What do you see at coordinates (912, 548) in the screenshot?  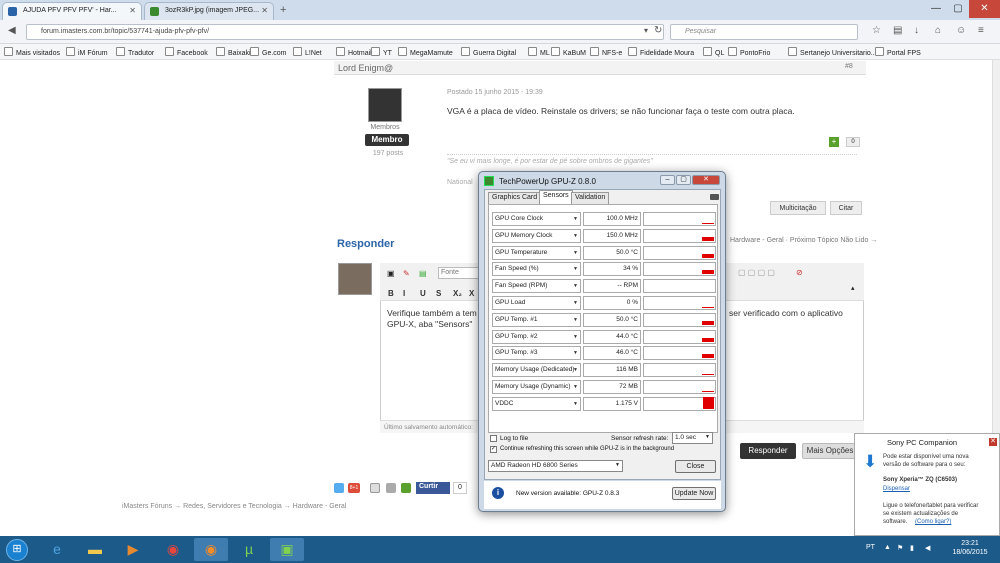 I see `network-icon: ▮` at bounding box center [912, 548].